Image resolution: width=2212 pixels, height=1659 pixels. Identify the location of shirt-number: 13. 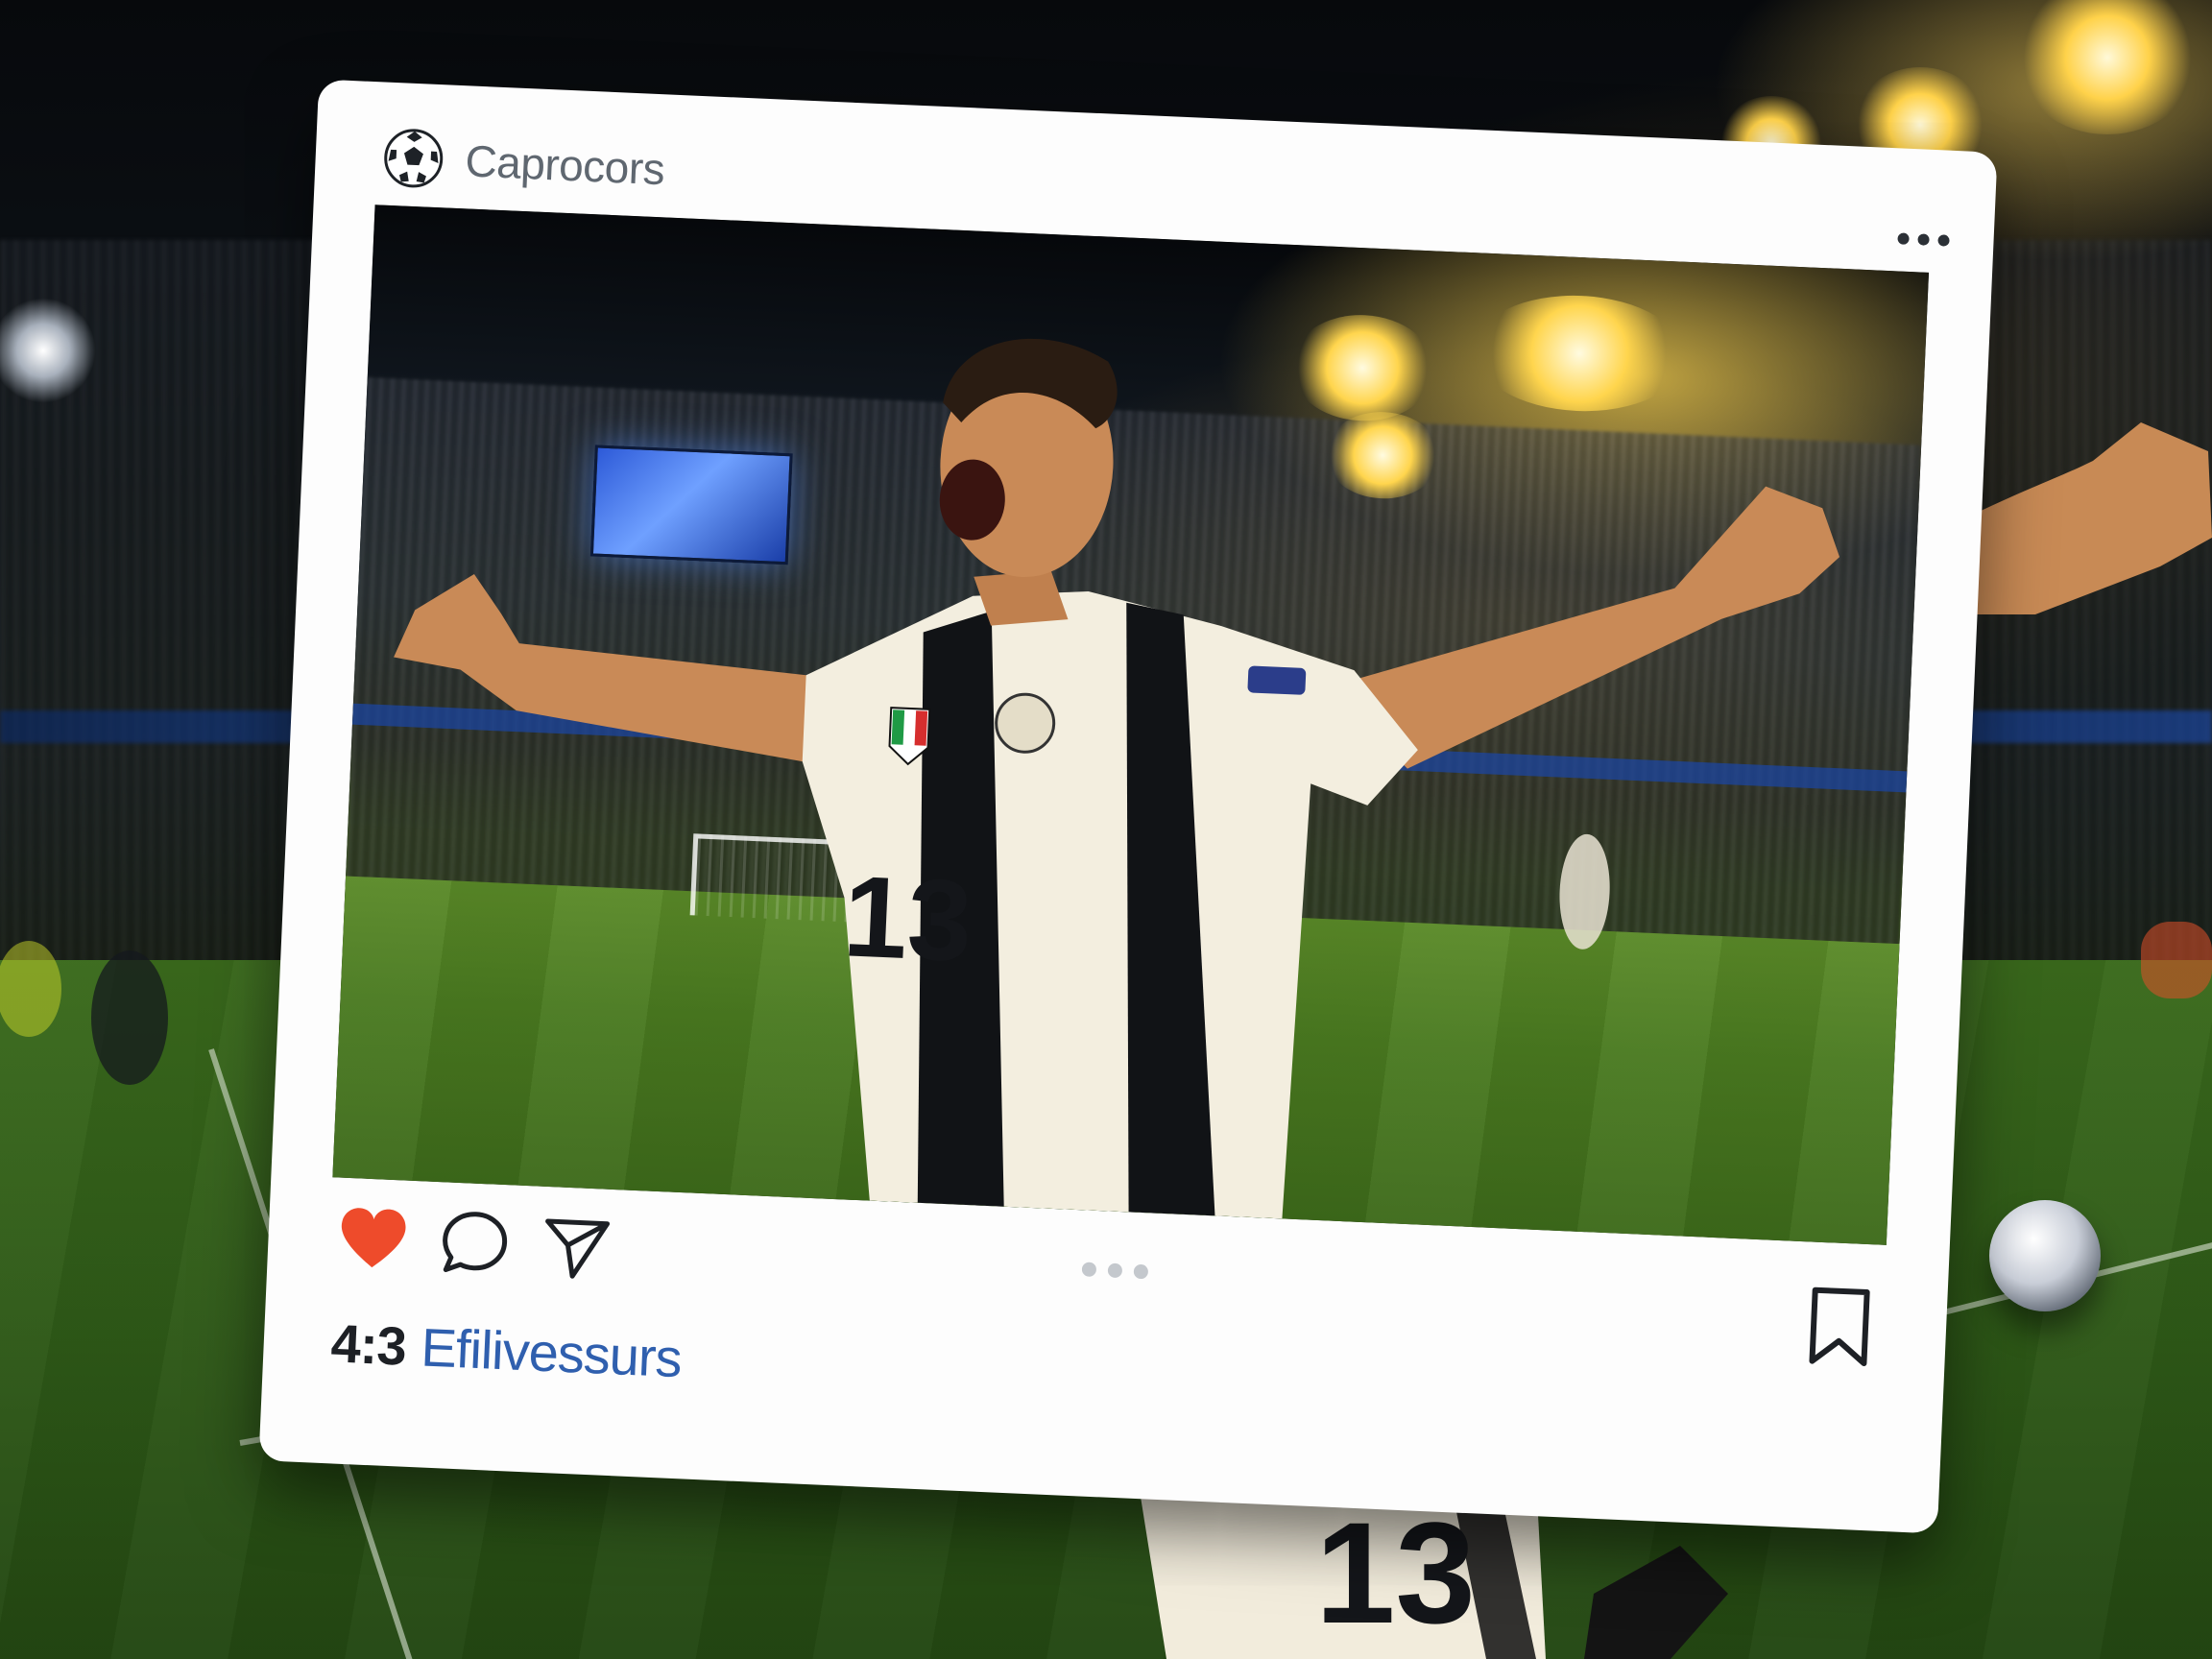
(907, 919).